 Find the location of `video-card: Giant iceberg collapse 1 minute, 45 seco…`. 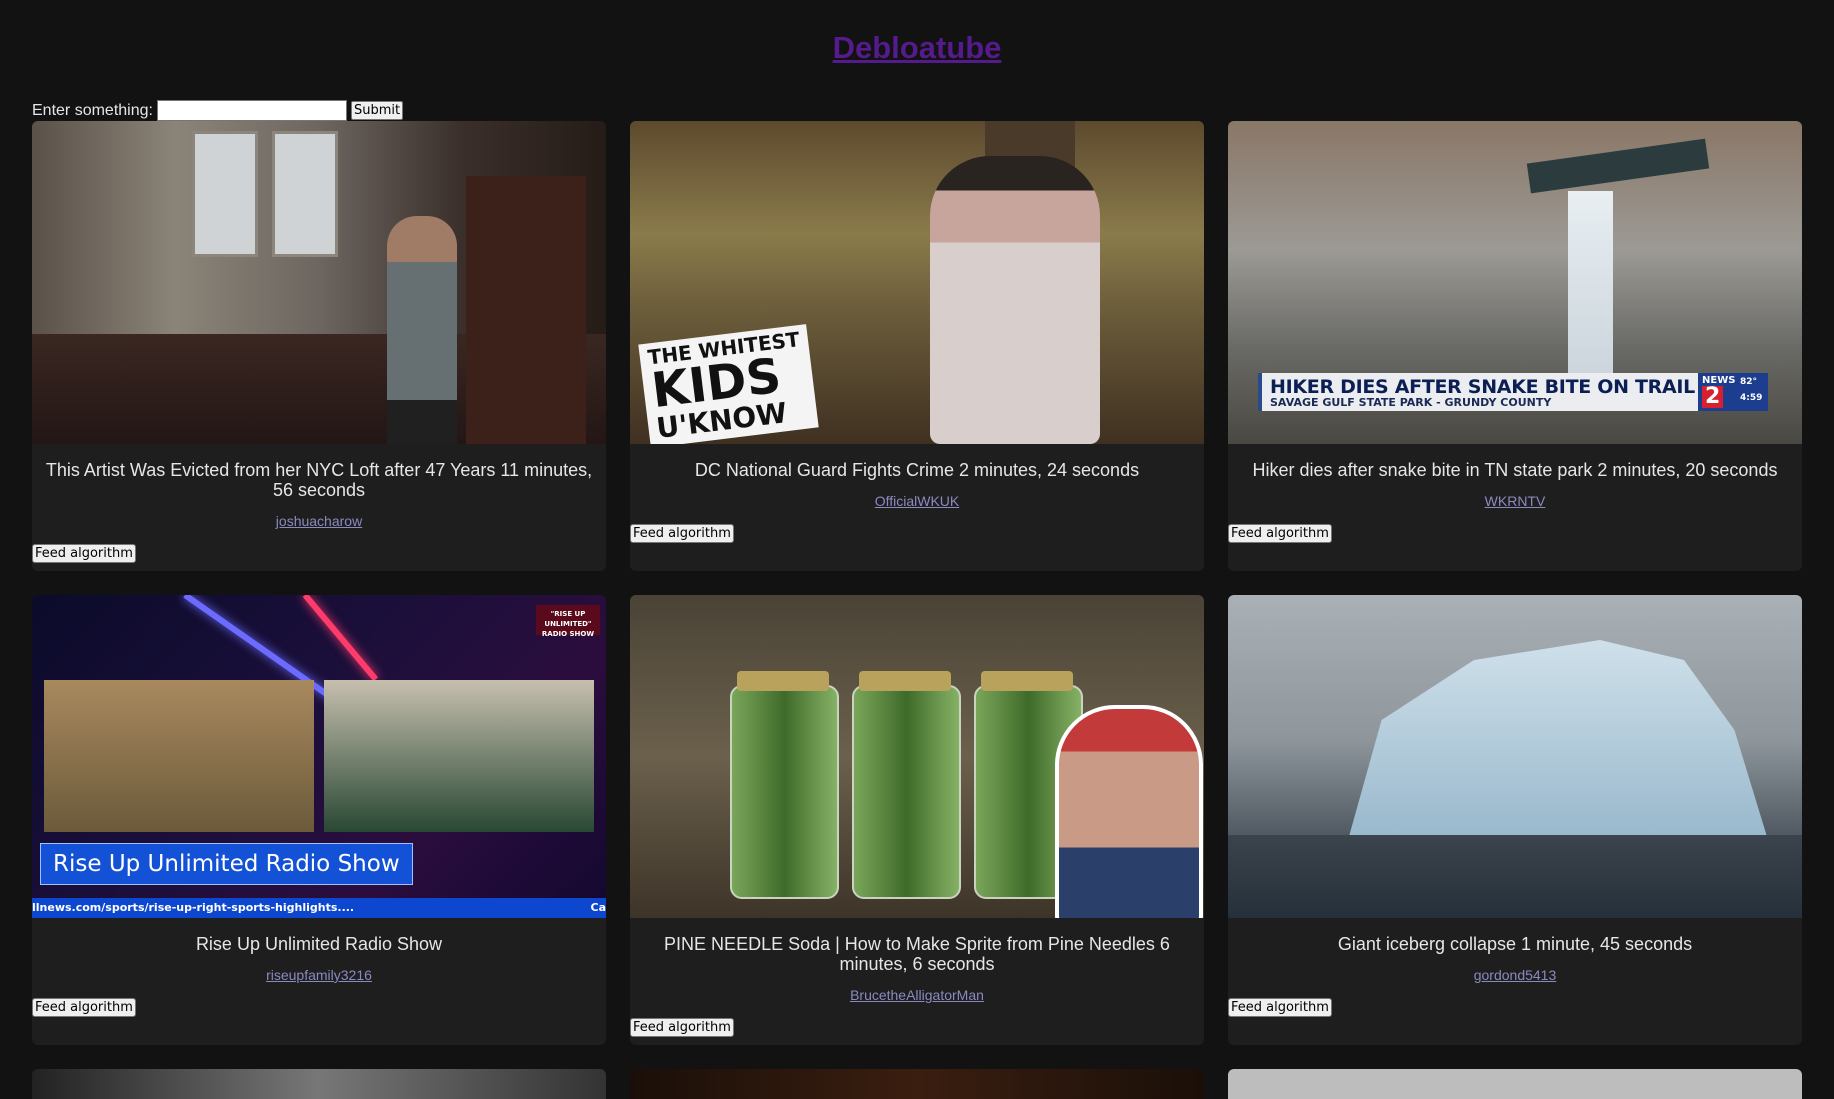

video-card: Giant iceberg collapse 1 minute, 45 seco… is located at coordinates (1515, 820).